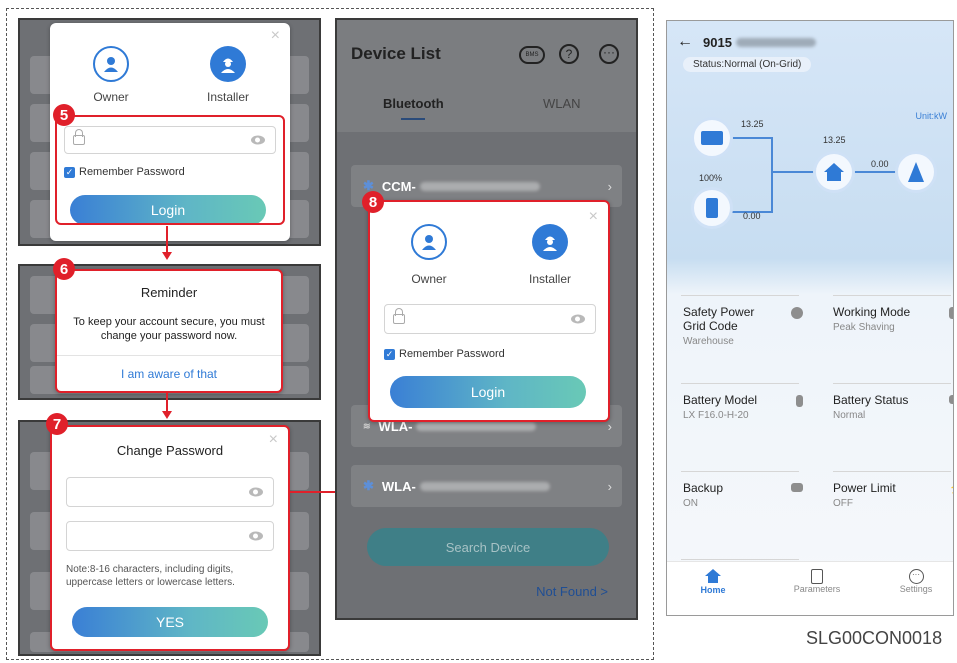  Describe the element at coordinates (747, 64) in the screenshot. I see `status-badge: Status:Normal (On-Grid)` at that location.